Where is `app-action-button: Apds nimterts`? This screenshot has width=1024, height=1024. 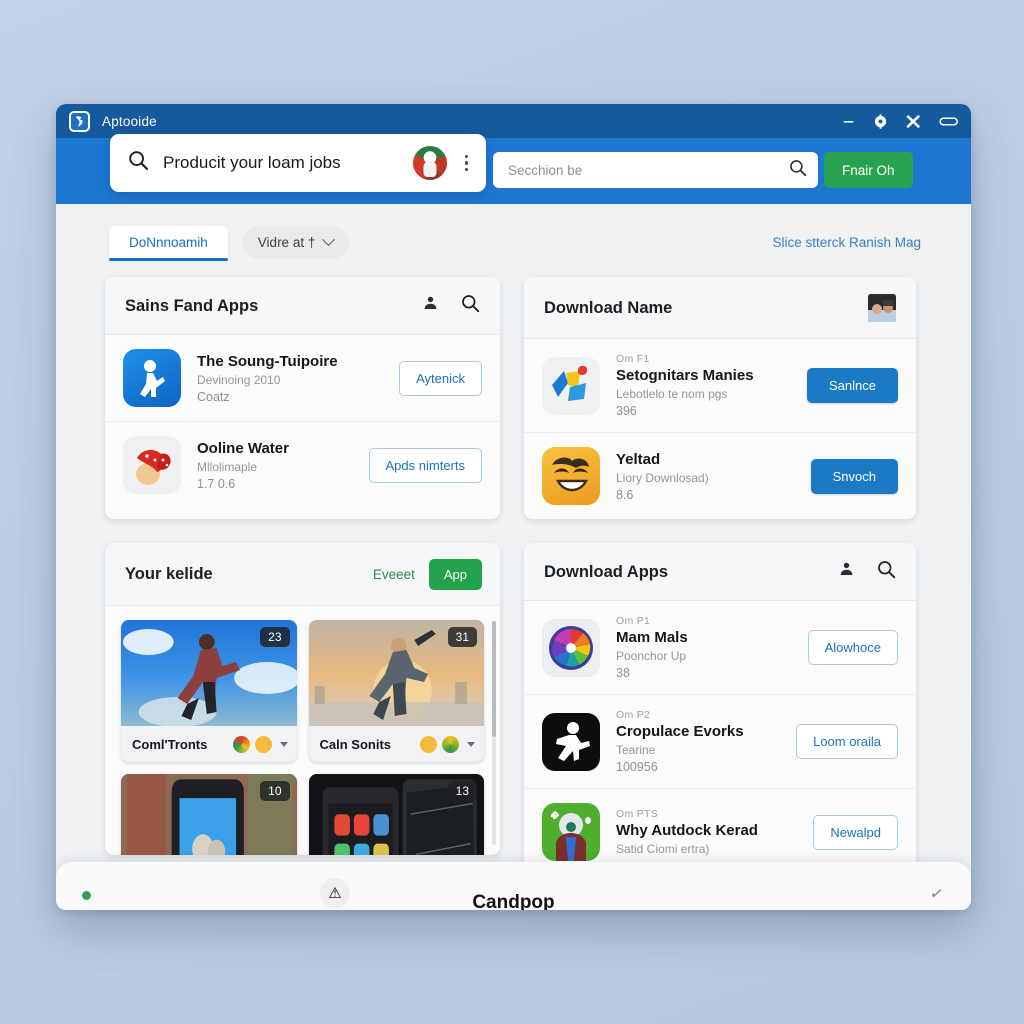
app-action-button: Apds nimterts is located at coordinates (425, 465).